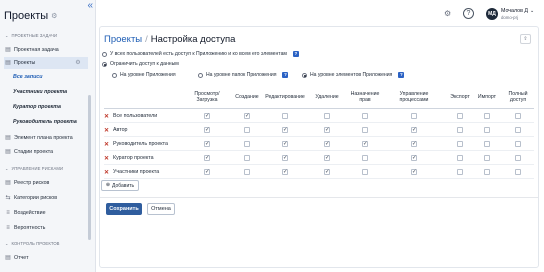 Image resolution: width=544 pixels, height=272 pixels. Describe the element at coordinates (447, 14) in the screenshot. I see `settings-gear-icon: ⚙` at that location.